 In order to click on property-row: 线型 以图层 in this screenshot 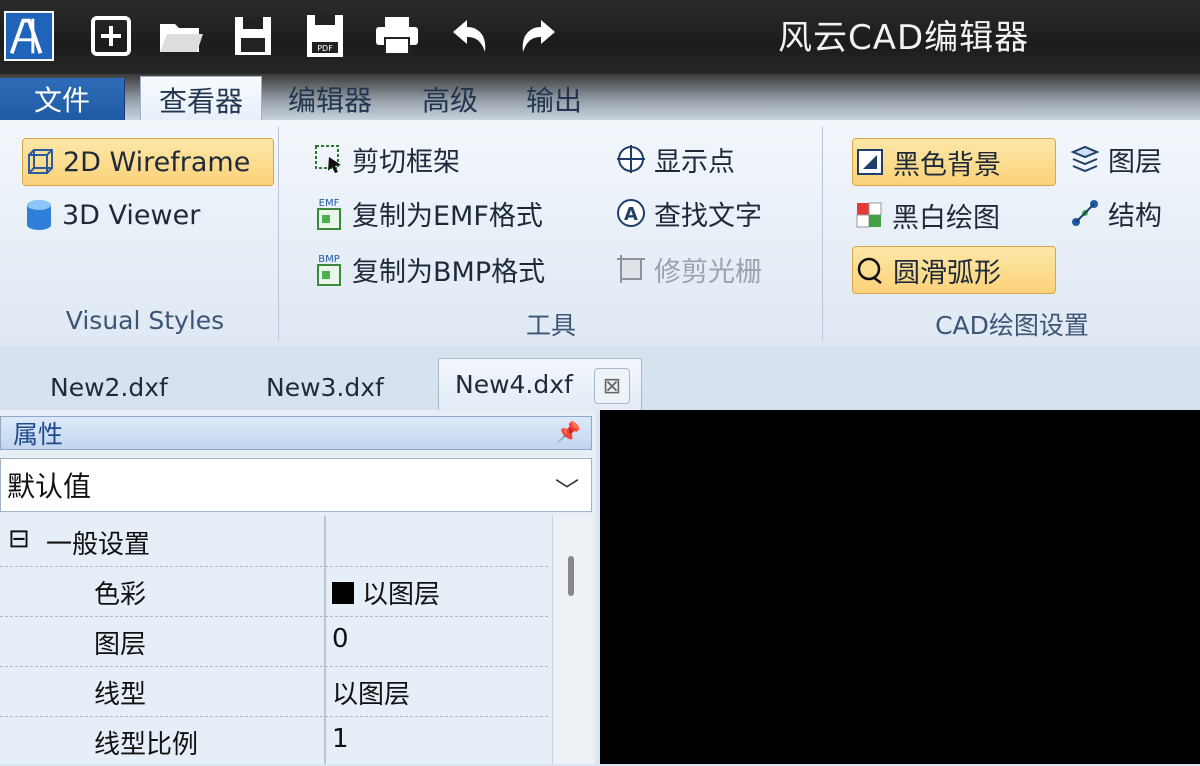, I will do `click(274, 691)`.